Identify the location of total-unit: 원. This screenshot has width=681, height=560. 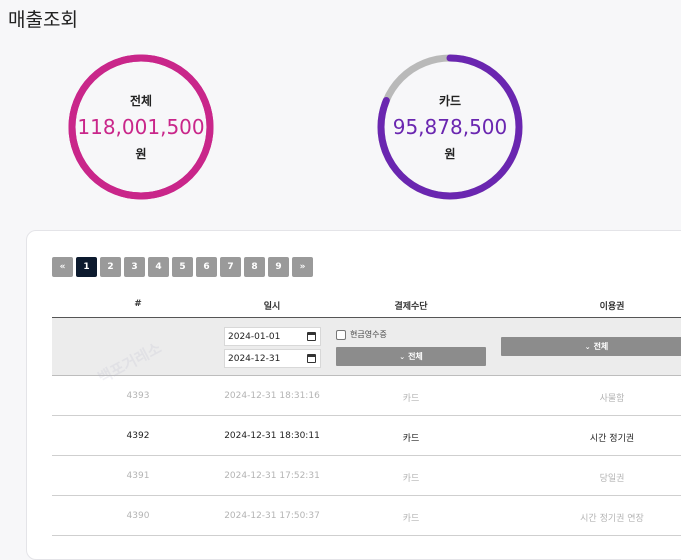
(141, 154).